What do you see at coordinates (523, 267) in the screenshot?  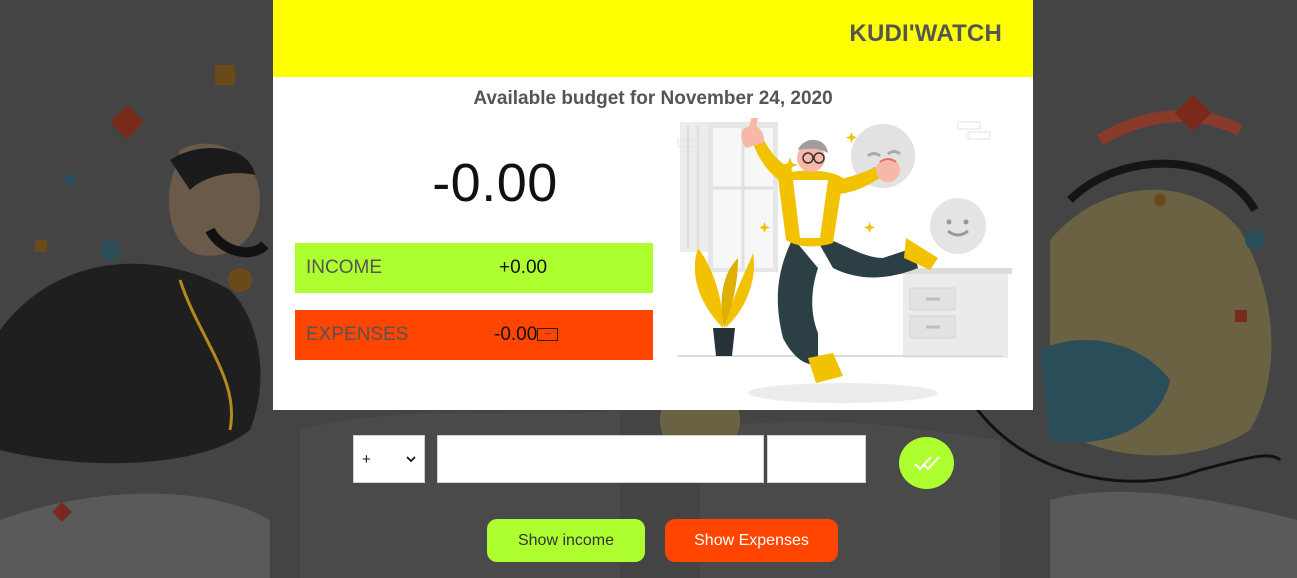 I see `income-value: +0.00` at bounding box center [523, 267].